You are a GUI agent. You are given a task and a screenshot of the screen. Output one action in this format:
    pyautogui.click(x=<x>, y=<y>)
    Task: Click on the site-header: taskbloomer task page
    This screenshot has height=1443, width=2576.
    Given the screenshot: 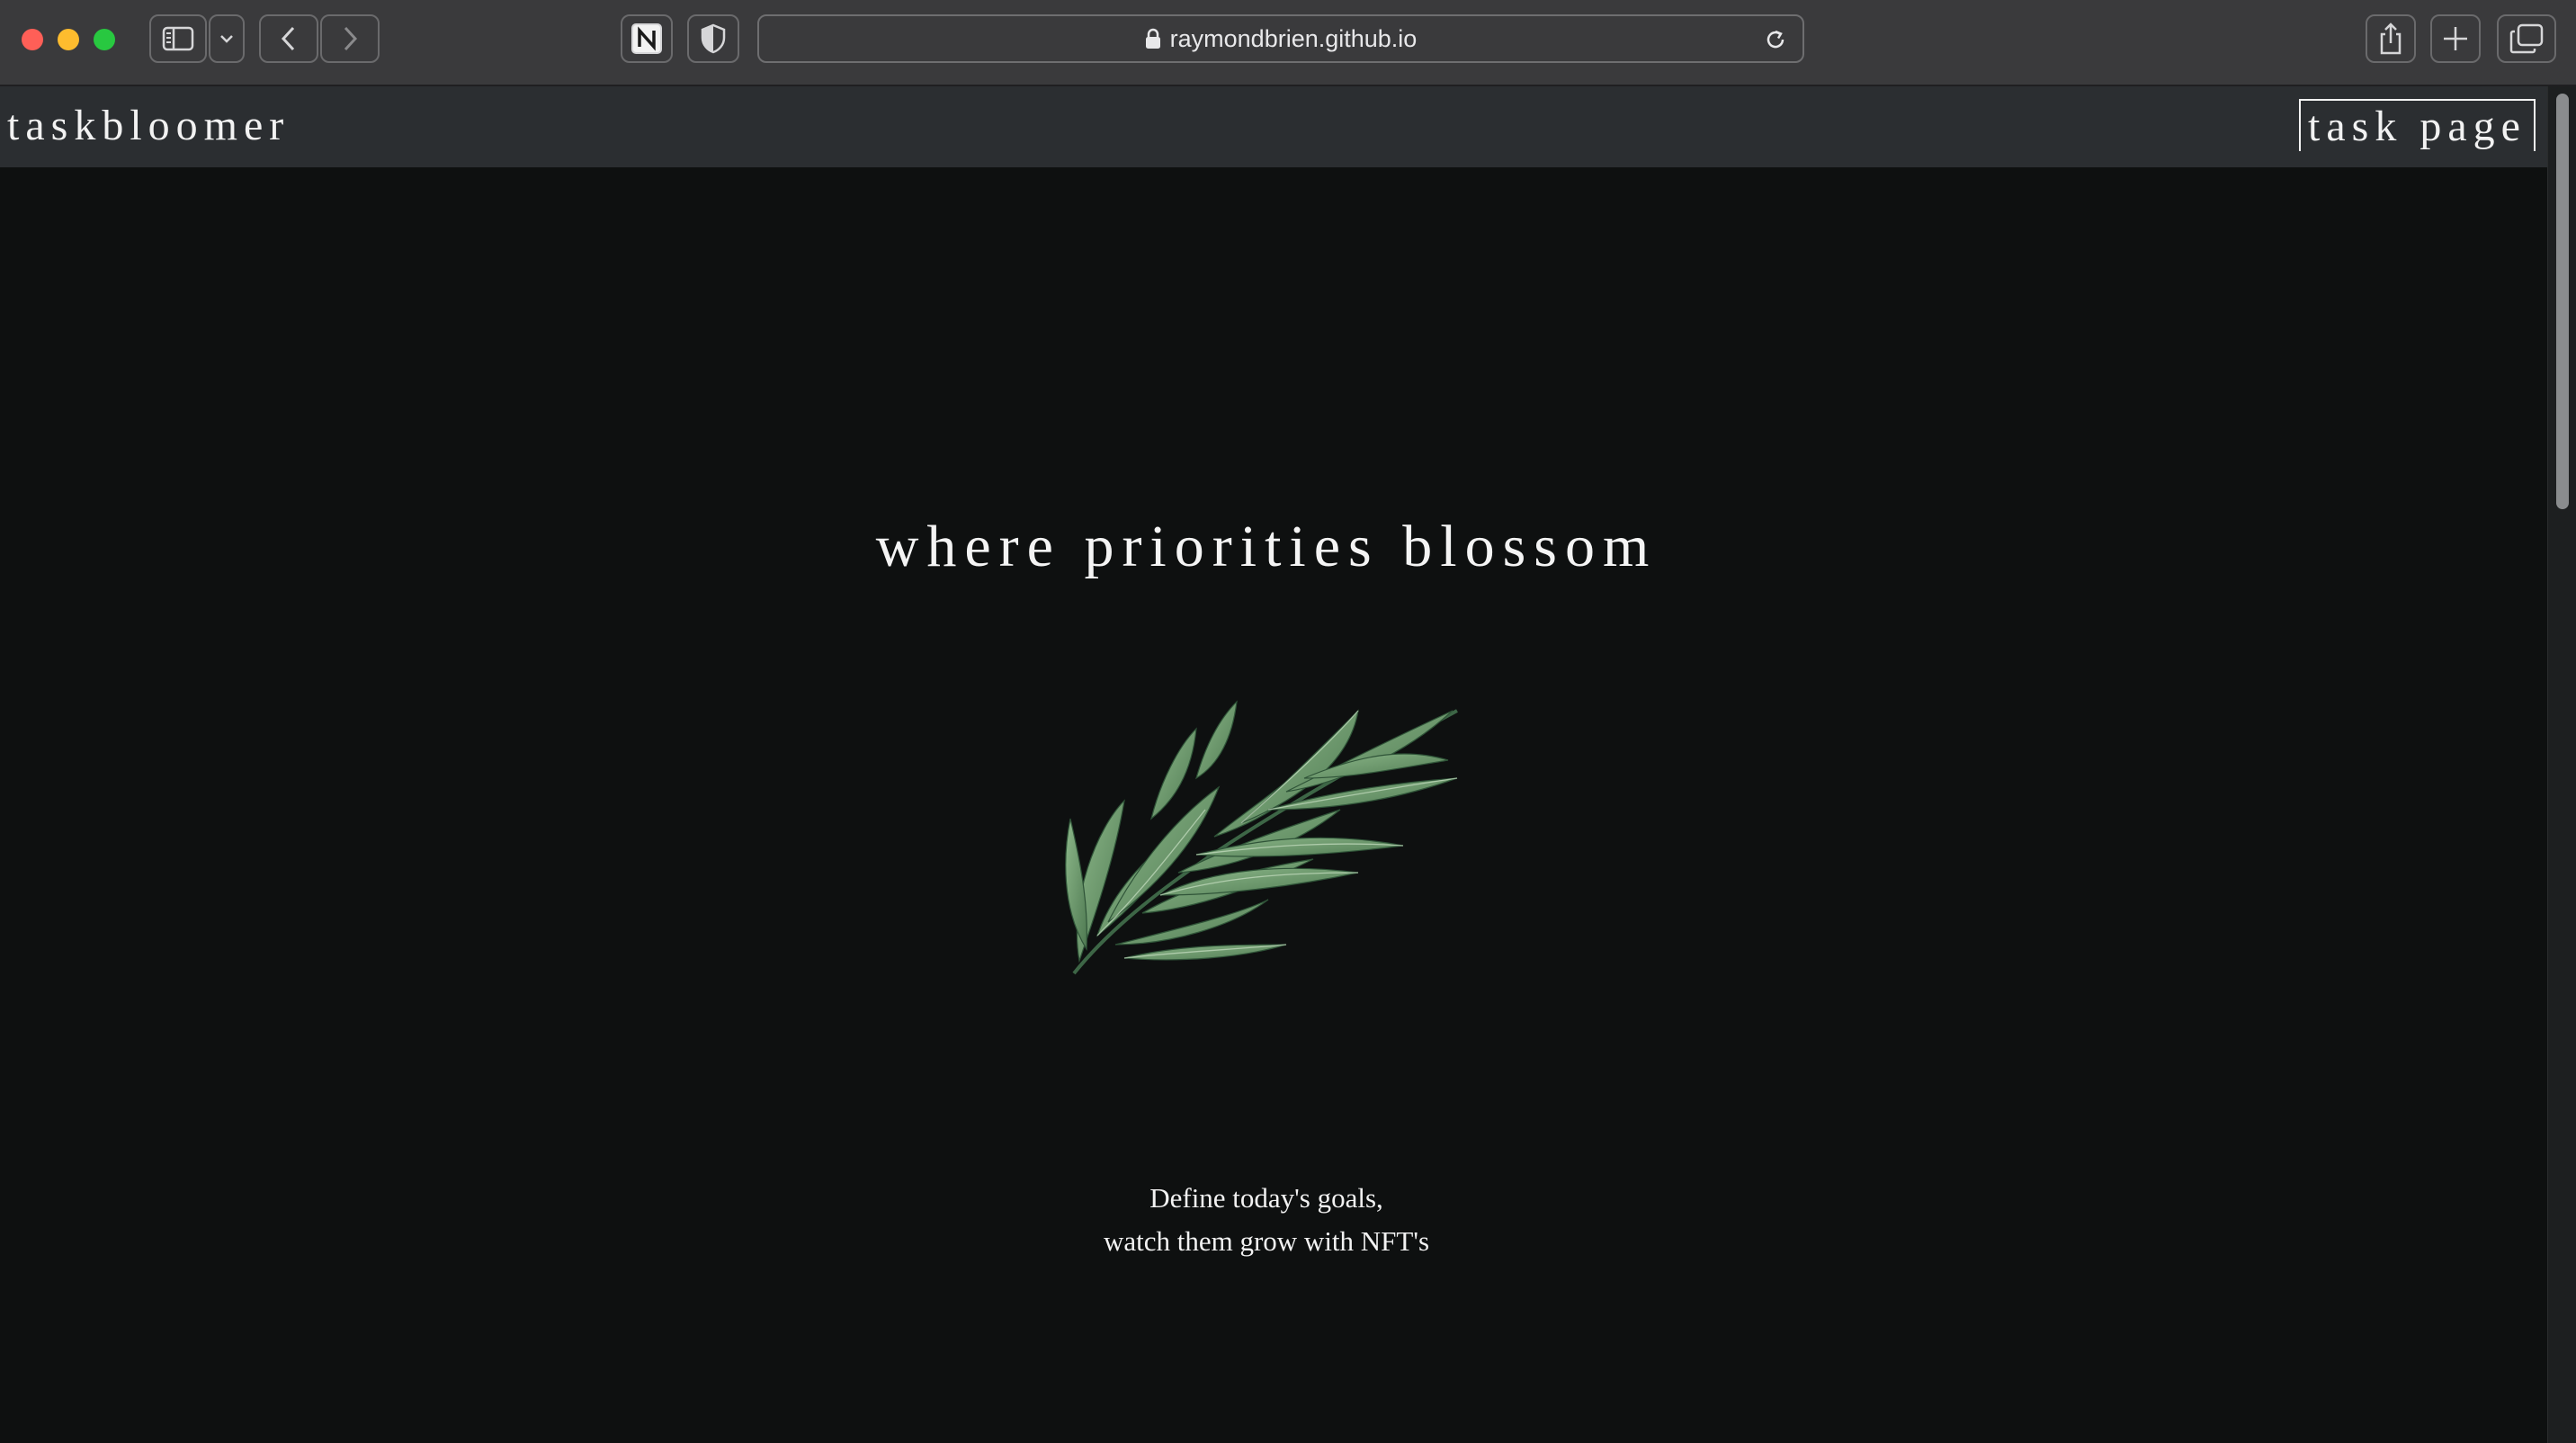 What is the action you would take?
    pyautogui.click(x=1288, y=126)
    